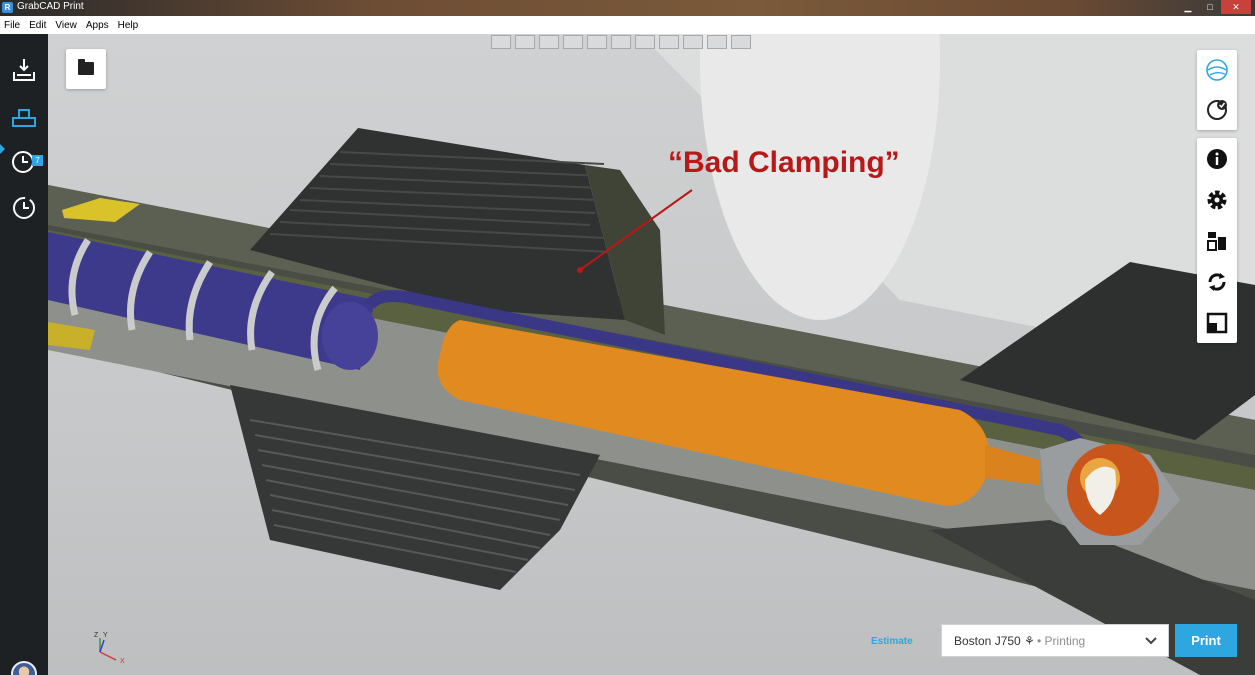 The image size is (1255, 675). What do you see at coordinates (37, 160) in the screenshot?
I see `queue-count-badge: 7` at bounding box center [37, 160].